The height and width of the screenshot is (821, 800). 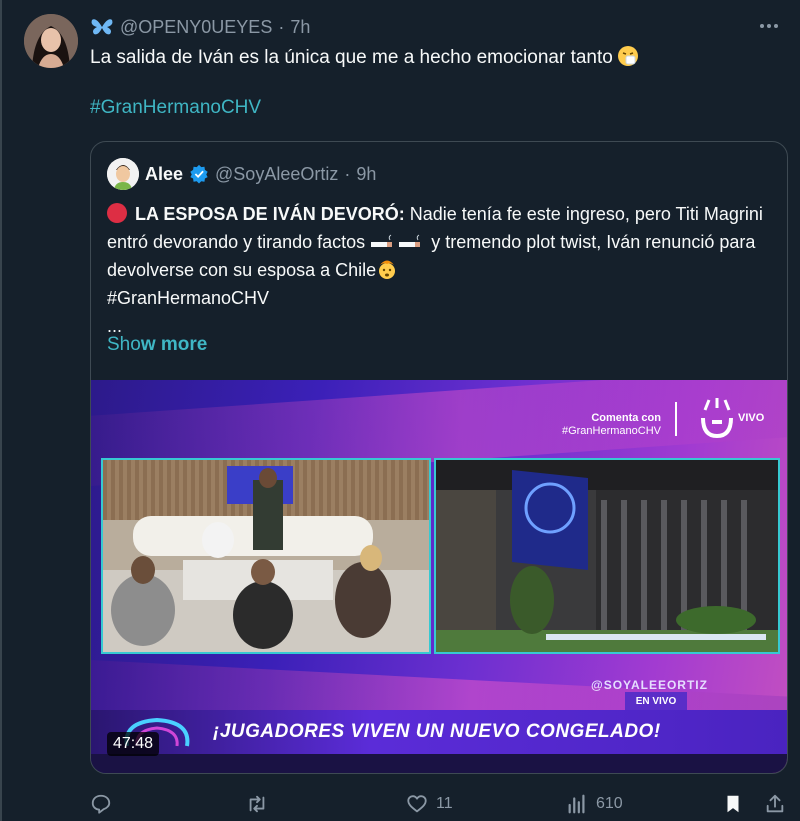 What do you see at coordinates (607, 556) in the screenshot?
I see `video-panel-garden` at bounding box center [607, 556].